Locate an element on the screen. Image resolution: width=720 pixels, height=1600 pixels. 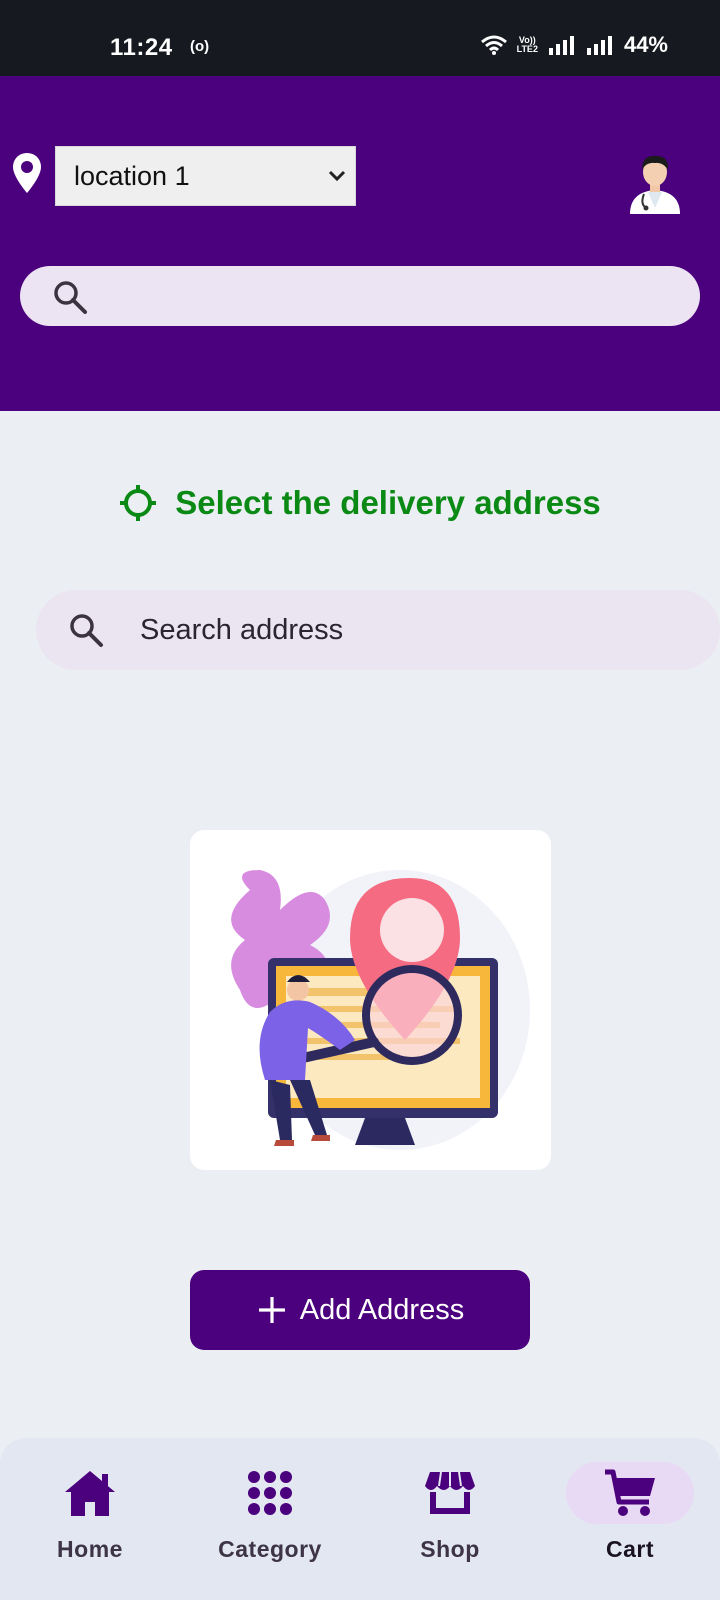
plus-icon is located at coordinates (271, 1310).